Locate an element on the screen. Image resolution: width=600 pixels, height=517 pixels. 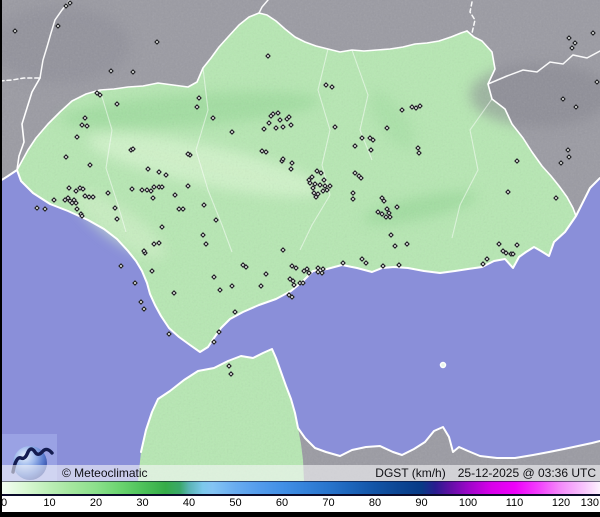
datetime-label: 25-12-2025 @ 03:36 UTC is located at coordinates (526, 473).